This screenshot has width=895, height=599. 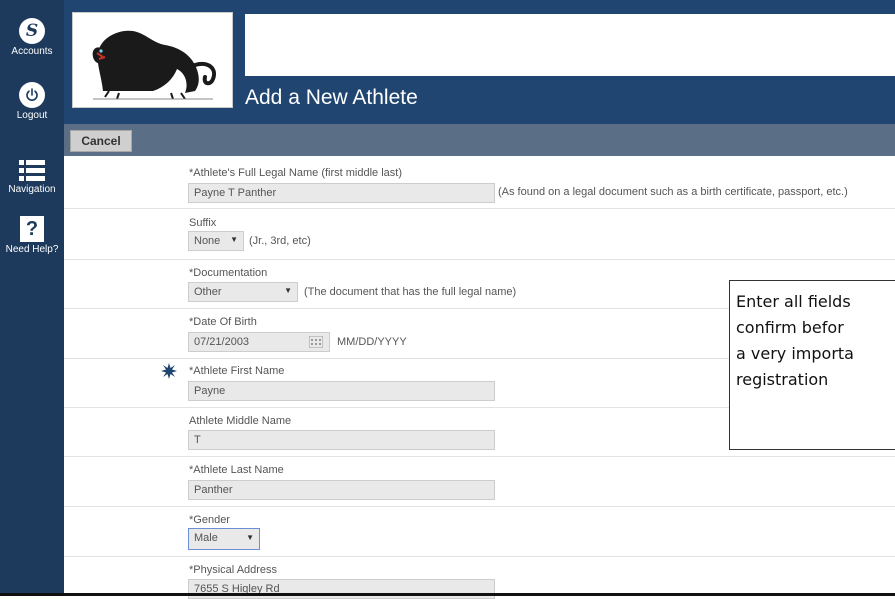 I want to click on form-row-suffix: Suffix None ▼ (Jr., 3rd, etc), so click(x=479, y=234).